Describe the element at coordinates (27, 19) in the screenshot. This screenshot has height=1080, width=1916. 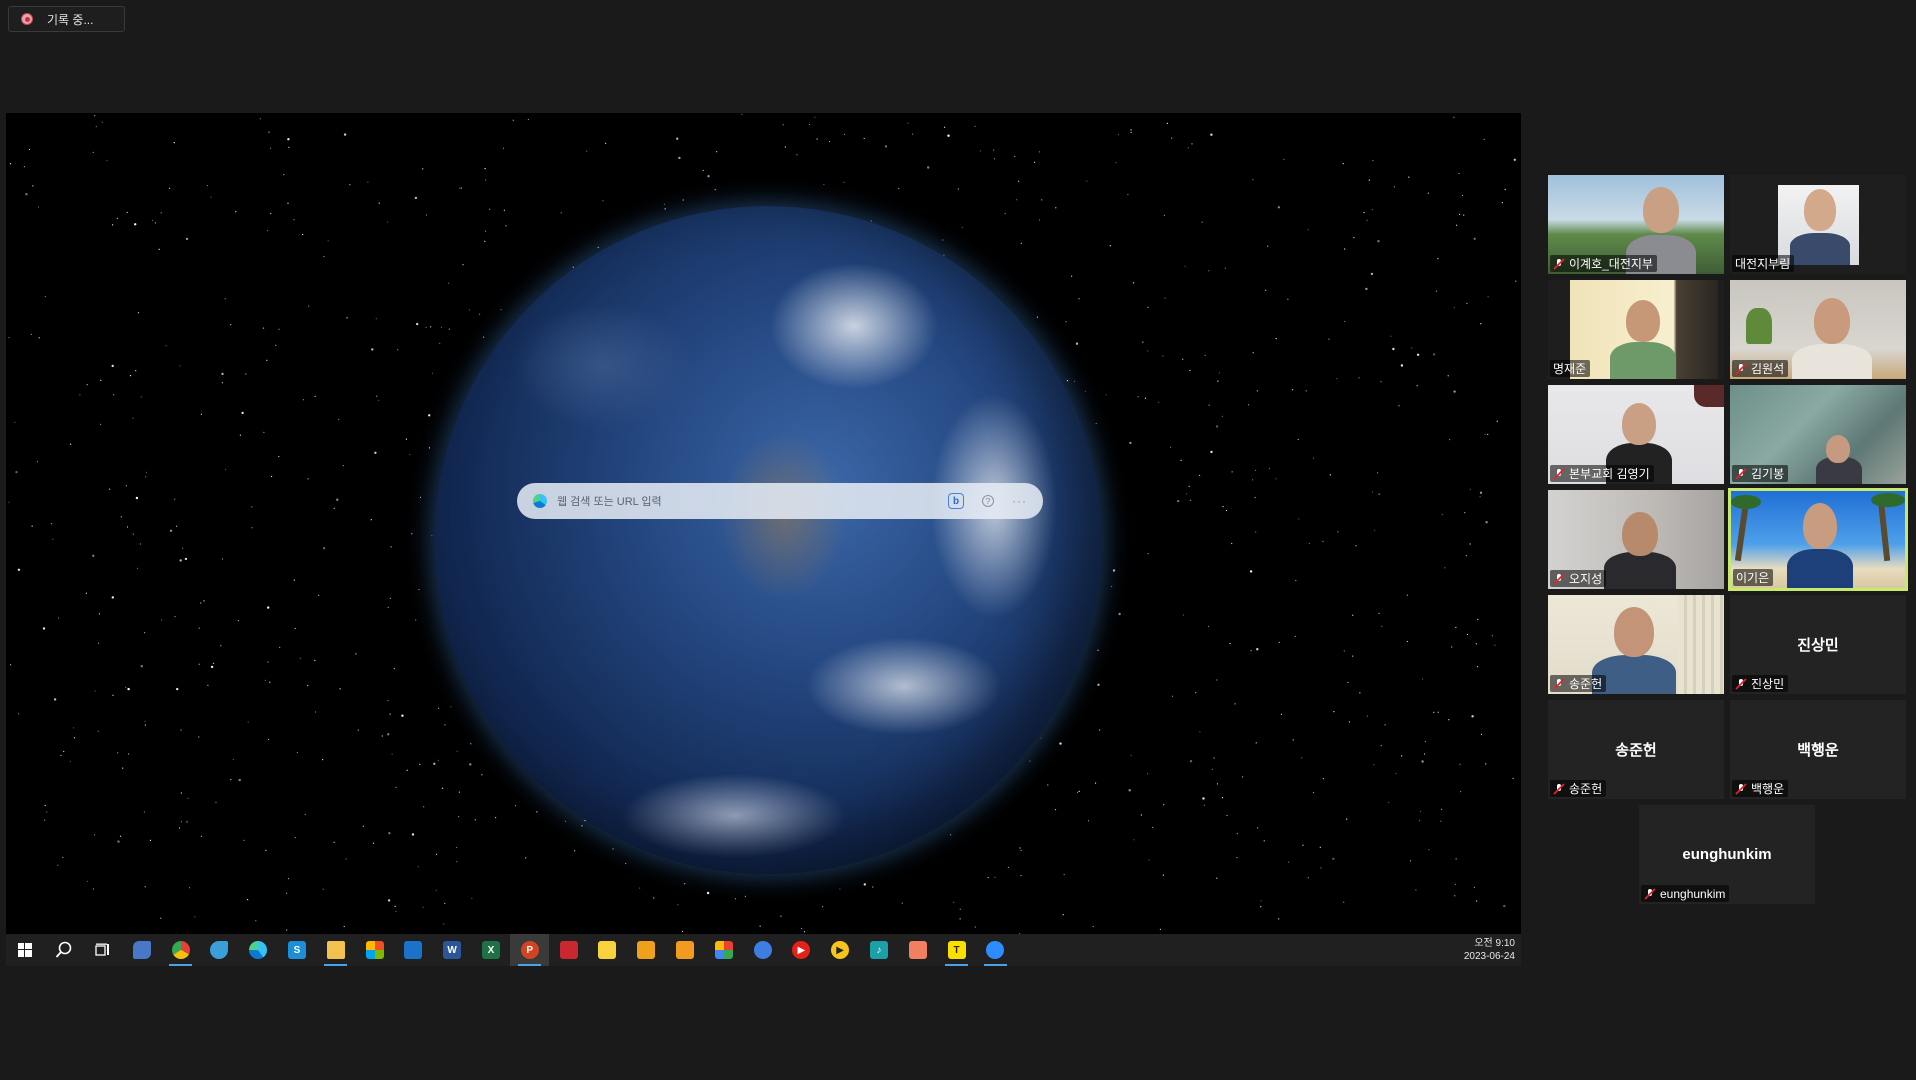
I see `record-icon` at that location.